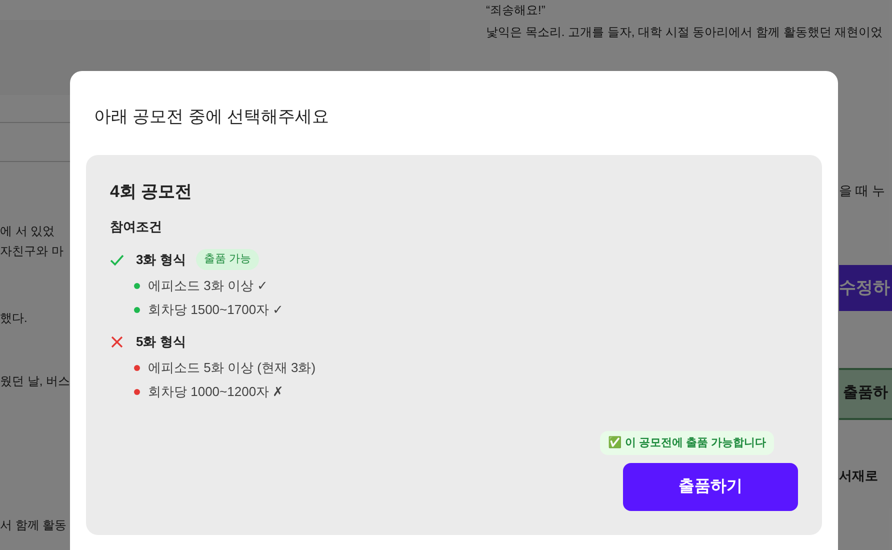 This screenshot has height=550, width=892. What do you see at coordinates (152, 192) in the screenshot?
I see `contest-title: 4회 공모전` at bounding box center [152, 192].